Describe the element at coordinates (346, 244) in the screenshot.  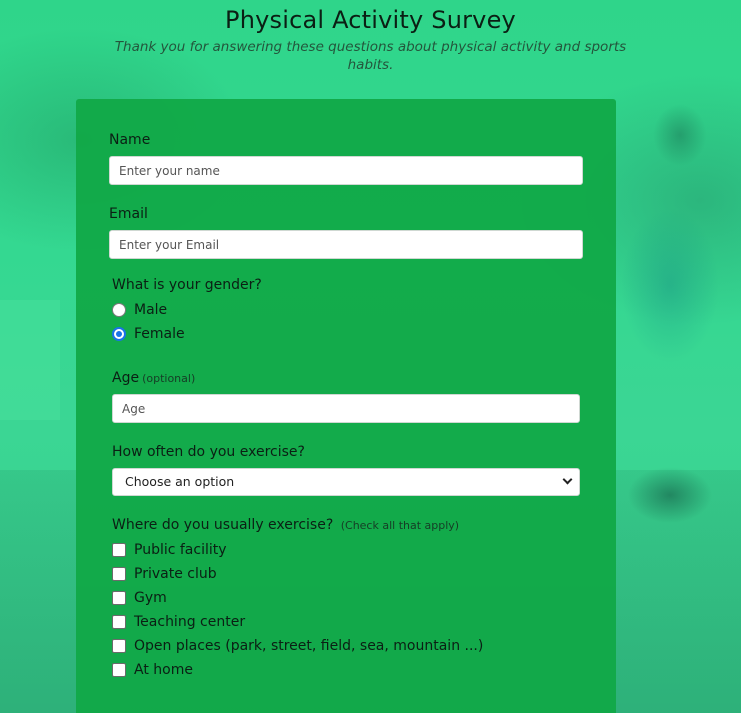
I see `email-input` at that location.